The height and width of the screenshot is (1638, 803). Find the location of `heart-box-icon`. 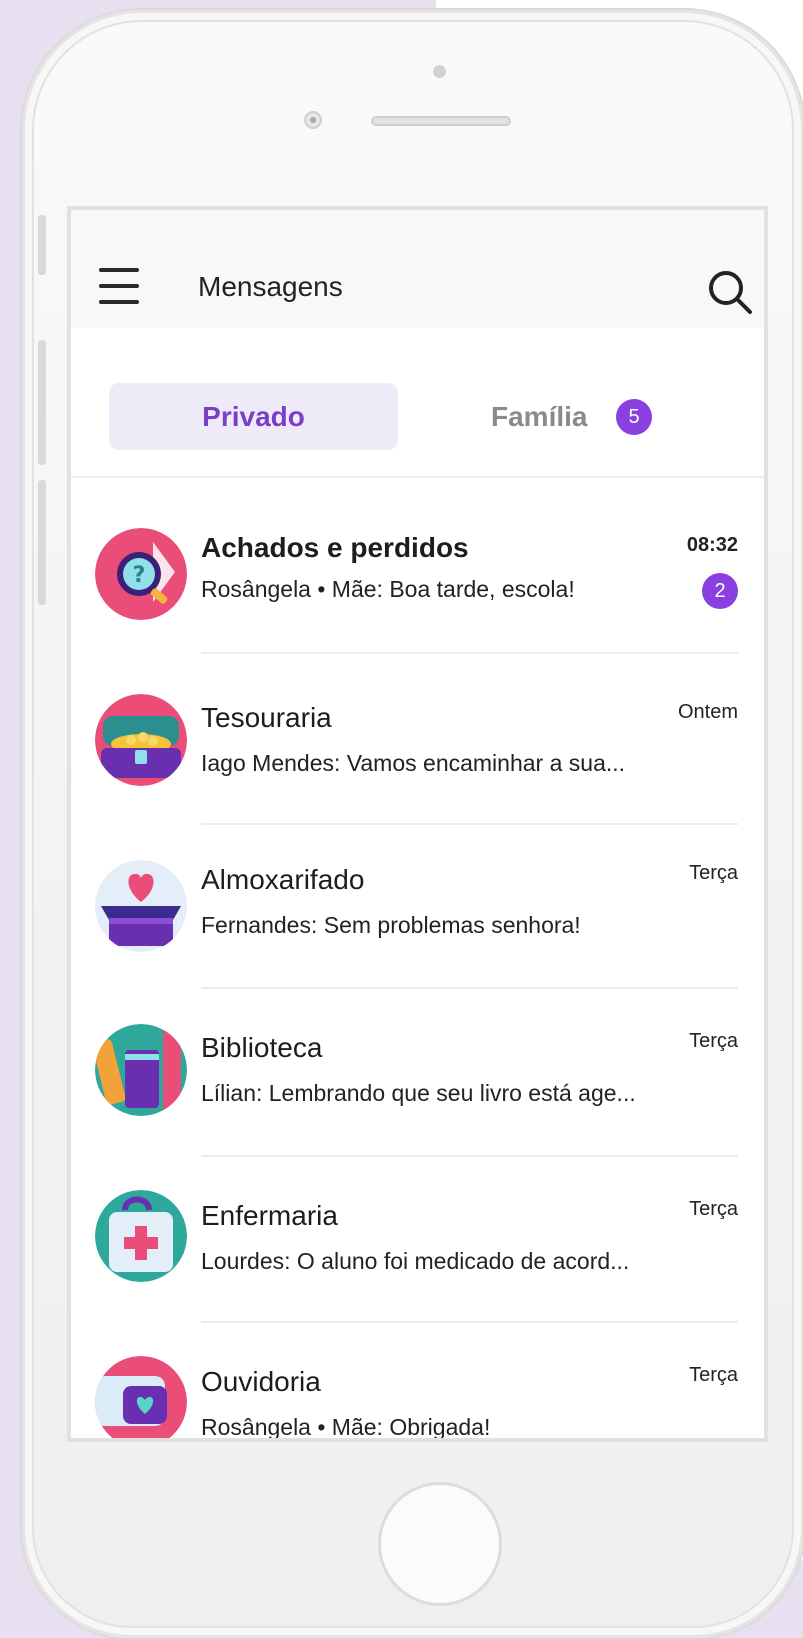

heart-box-icon is located at coordinates (141, 906).